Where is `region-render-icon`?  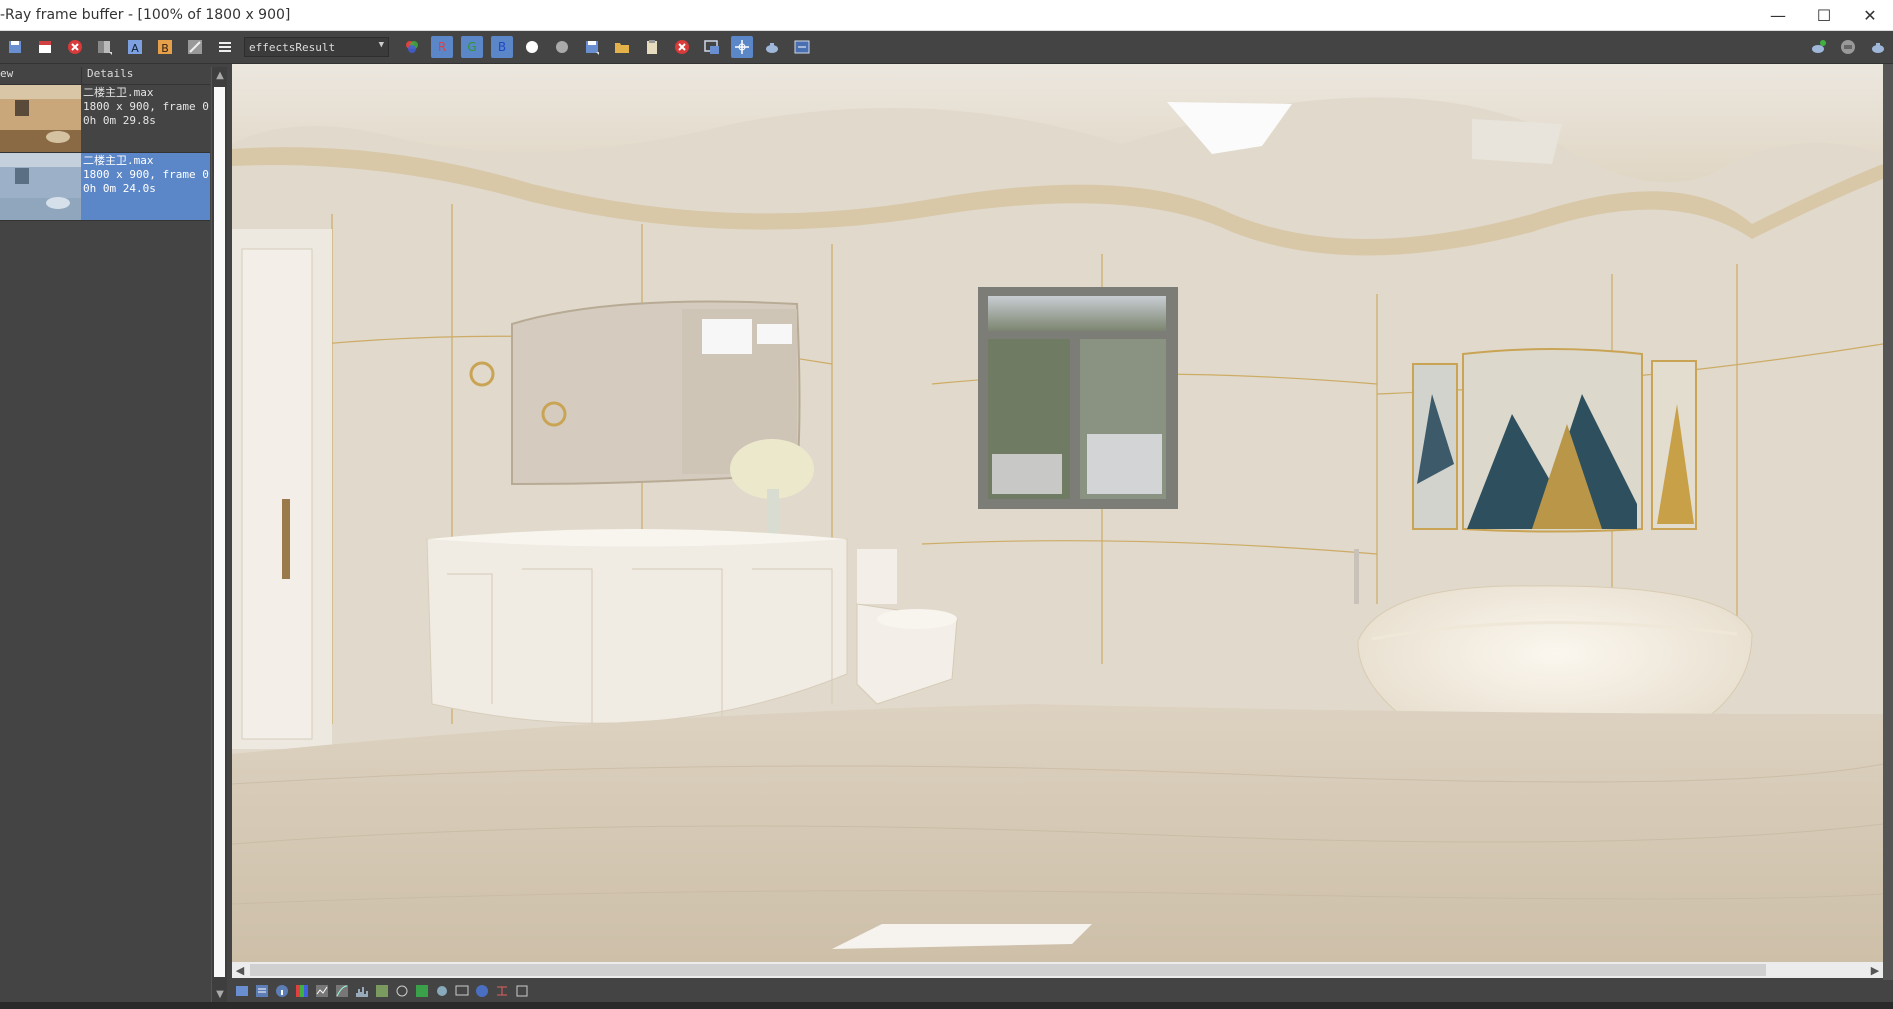
region-render-icon is located at coordinates (712, 47).